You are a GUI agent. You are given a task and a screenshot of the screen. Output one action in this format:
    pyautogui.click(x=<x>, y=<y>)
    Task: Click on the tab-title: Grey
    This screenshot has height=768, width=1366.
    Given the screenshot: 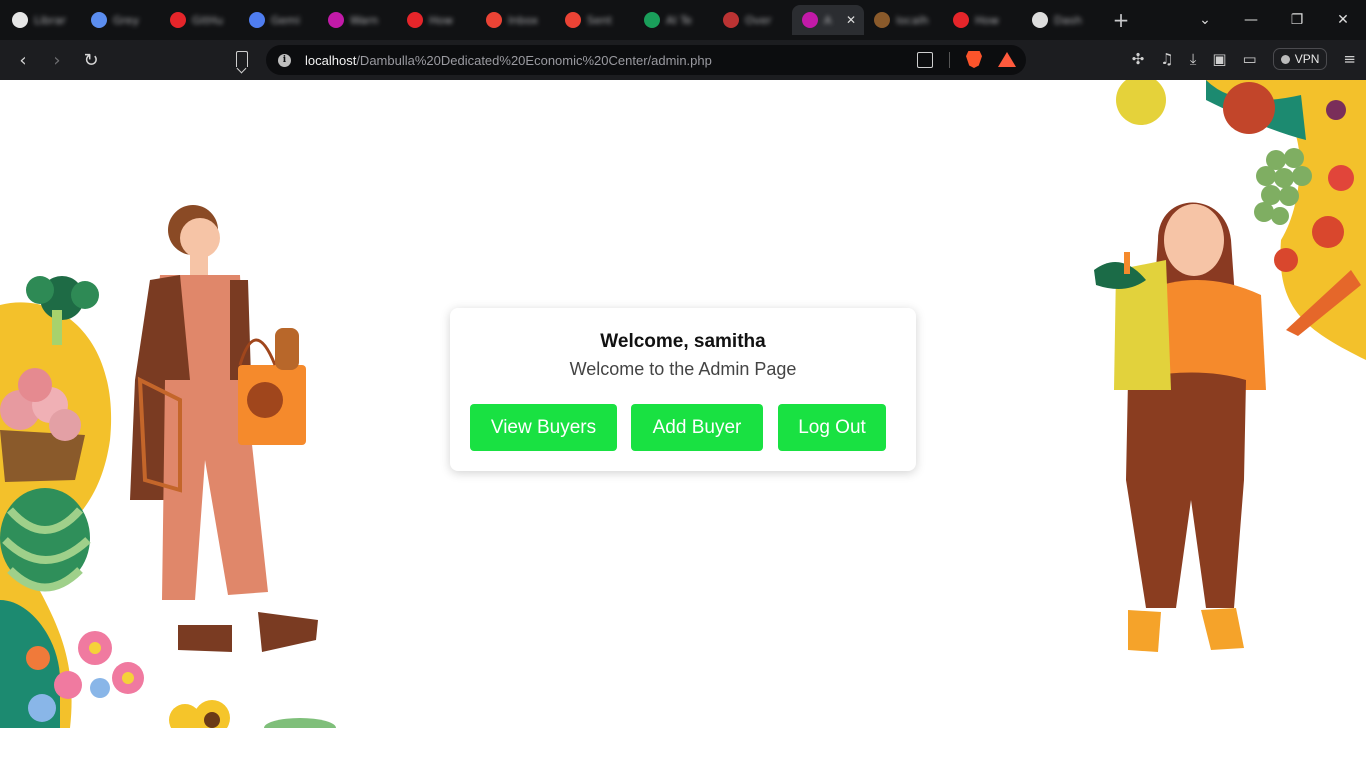 What is the action you would take?
    pyautogui.click(x=126, y=20)
    